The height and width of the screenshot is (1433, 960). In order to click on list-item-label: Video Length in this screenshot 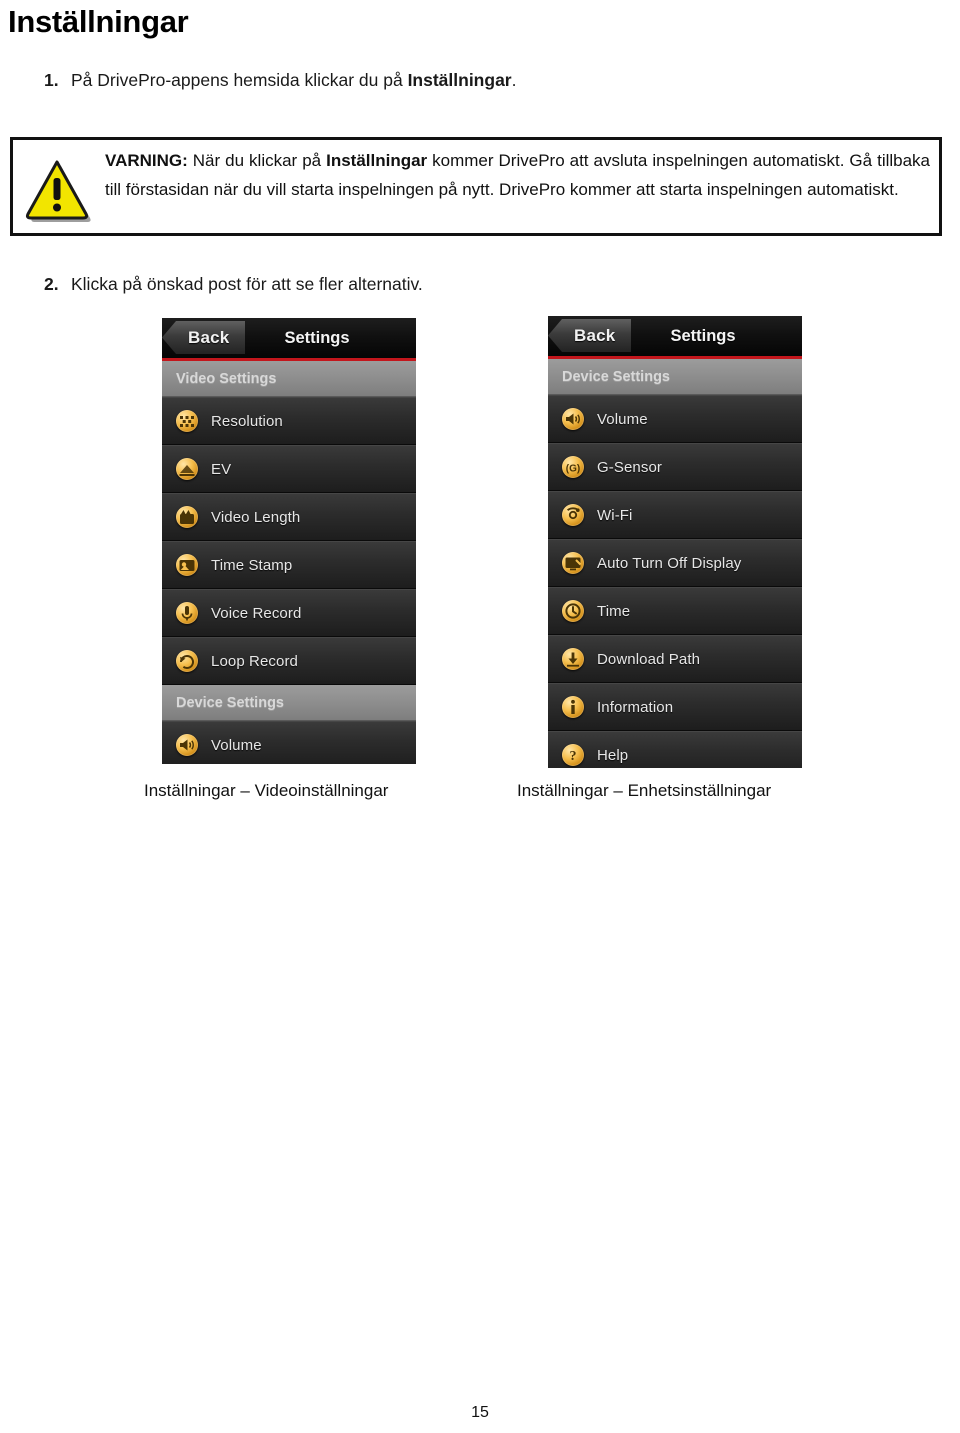, I will do `click(256, 517)`.